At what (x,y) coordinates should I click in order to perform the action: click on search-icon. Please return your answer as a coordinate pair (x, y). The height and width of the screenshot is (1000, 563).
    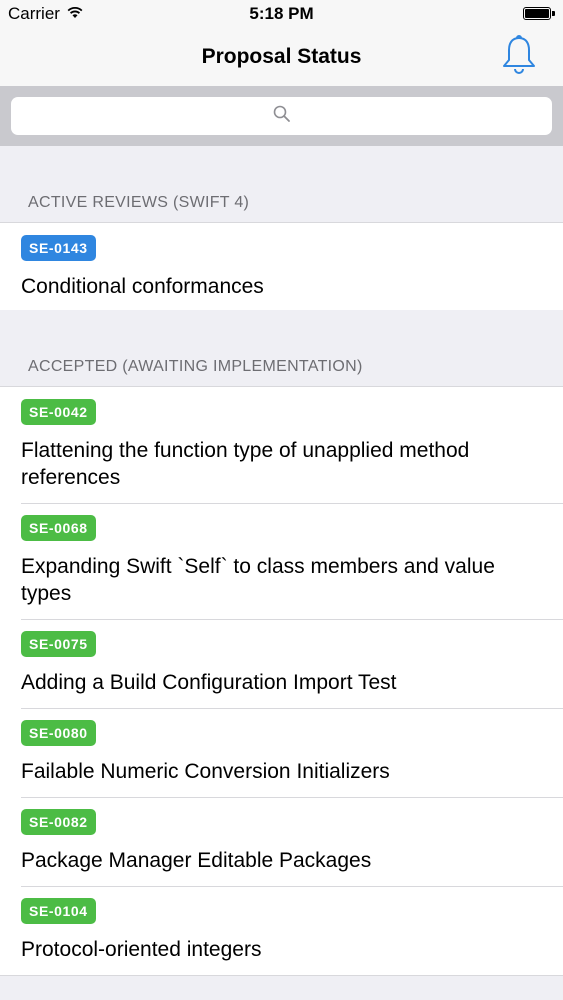
    Looking at the image, I should click on (282, 116).